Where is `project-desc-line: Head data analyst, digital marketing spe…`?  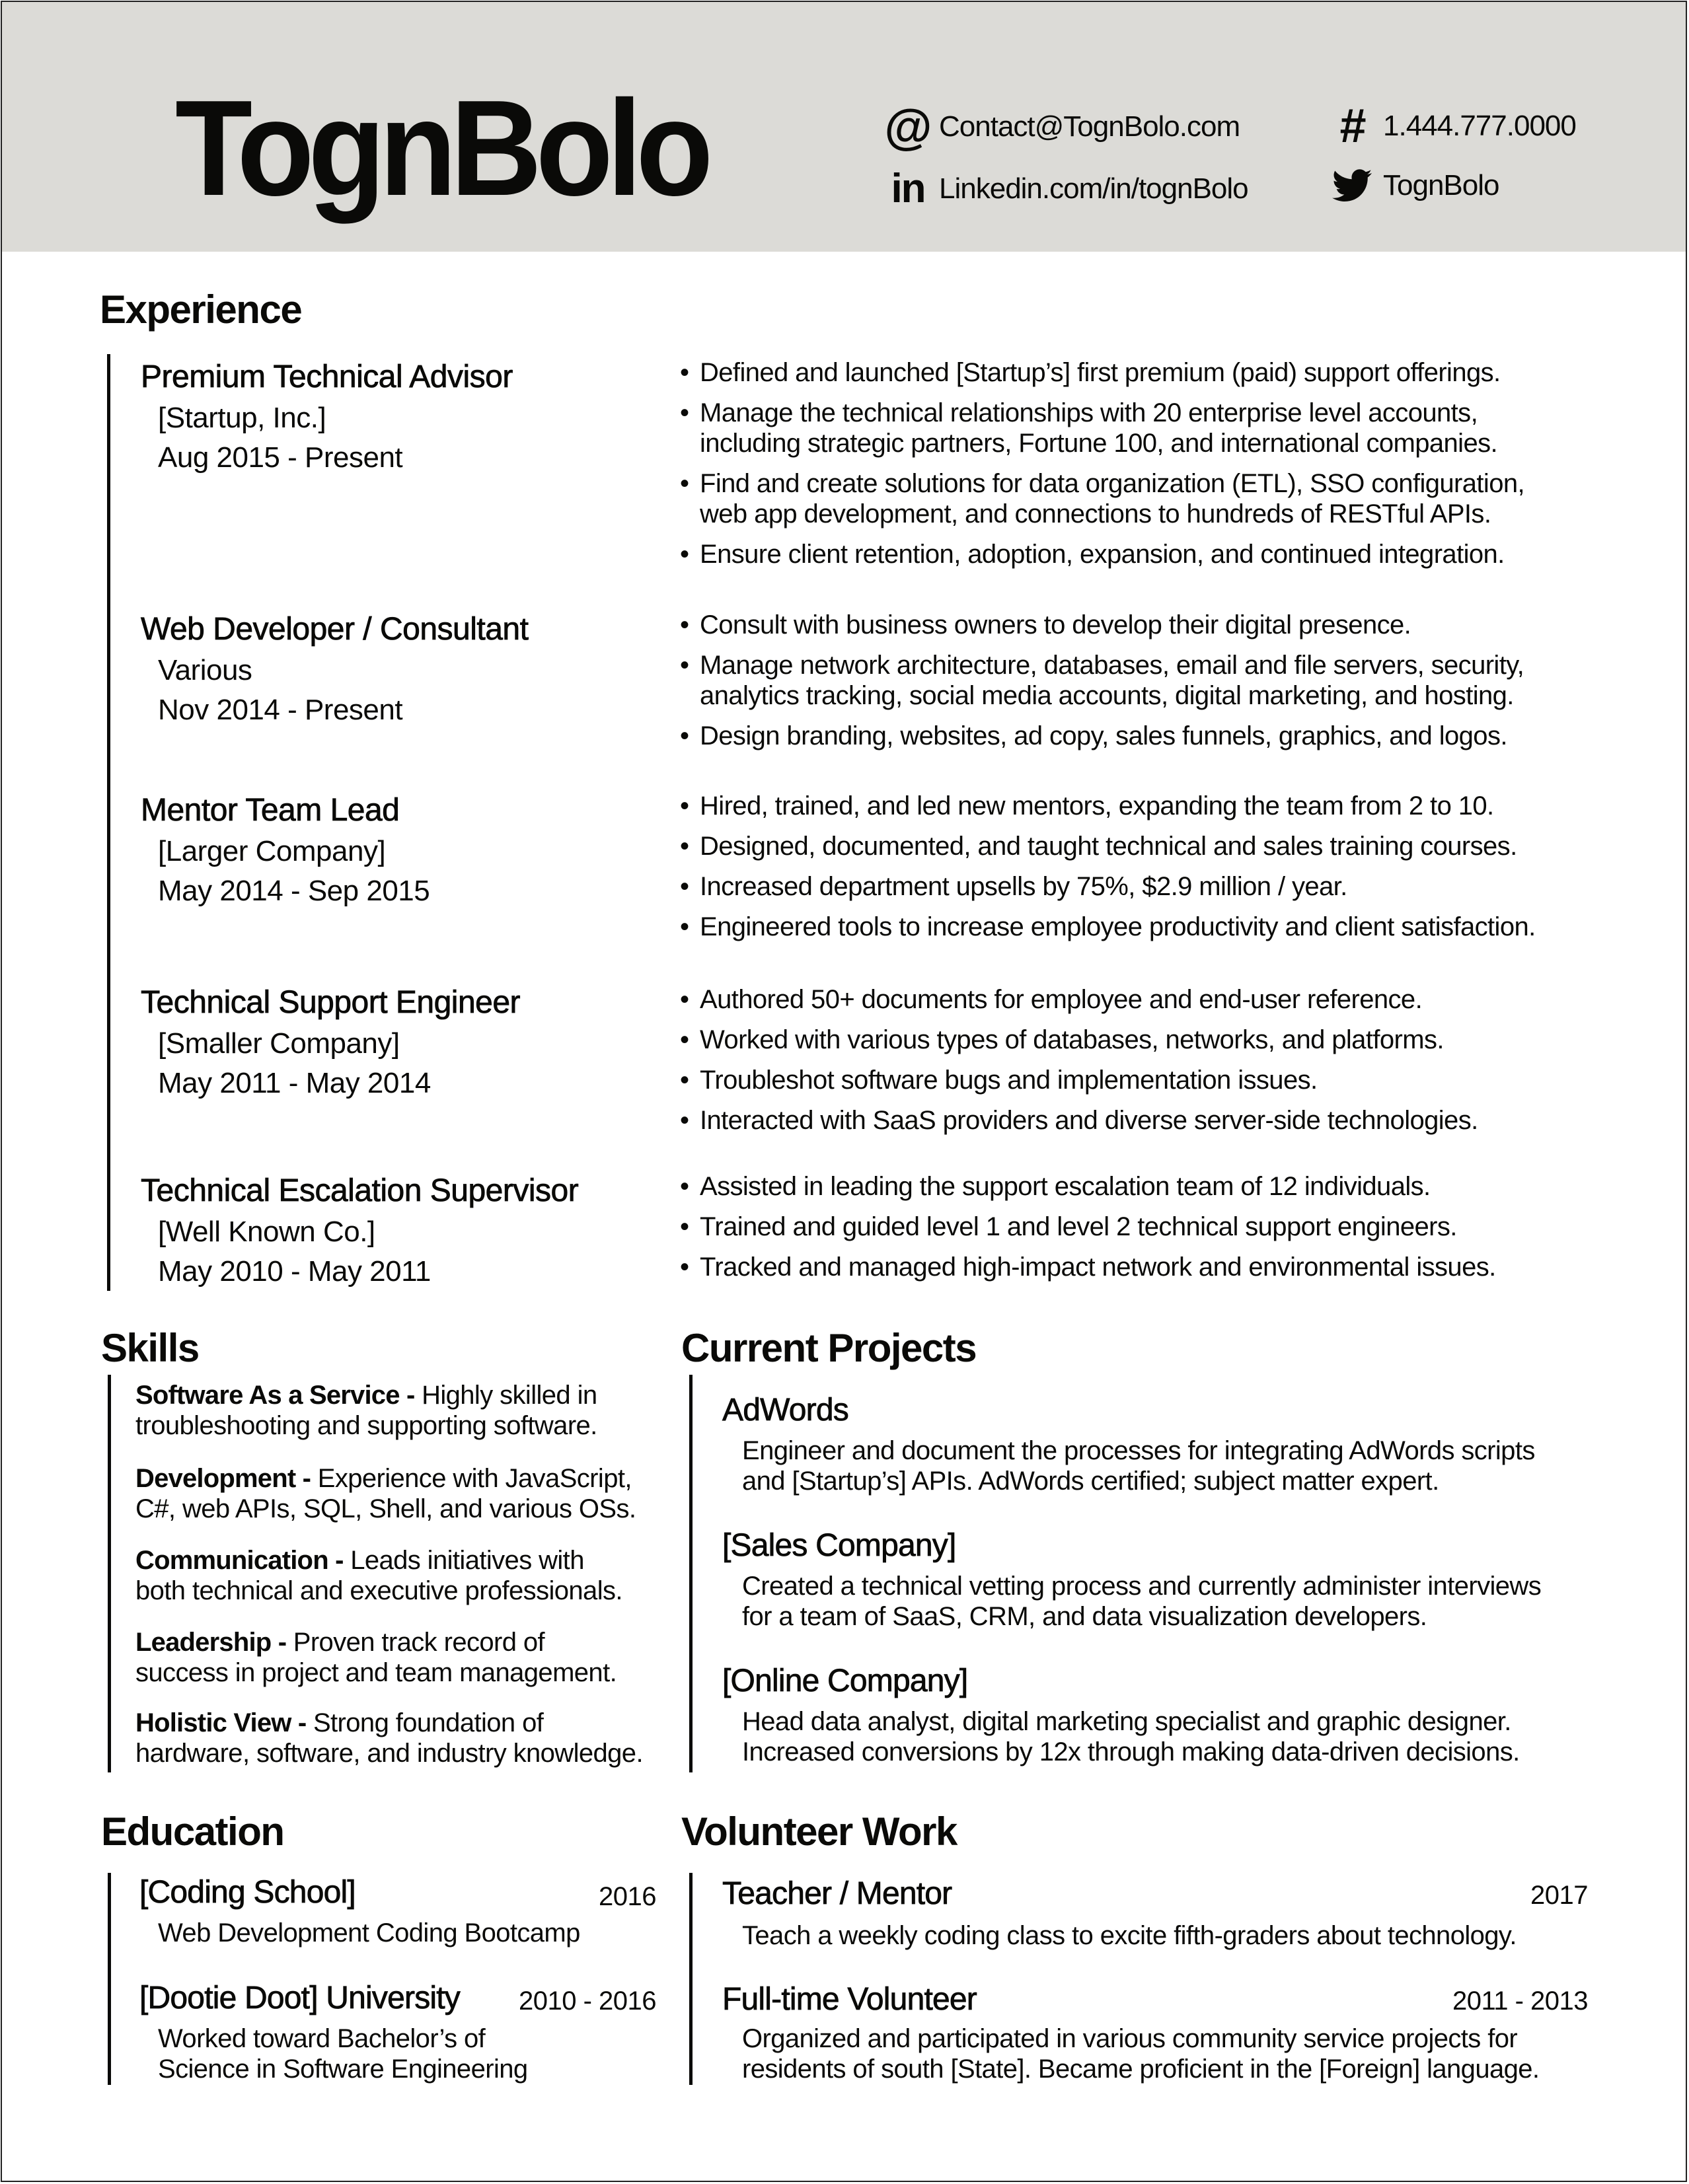
project-desc-line: Head data analyst, digital marketing spe… is located at coordinates (1126, 1721).